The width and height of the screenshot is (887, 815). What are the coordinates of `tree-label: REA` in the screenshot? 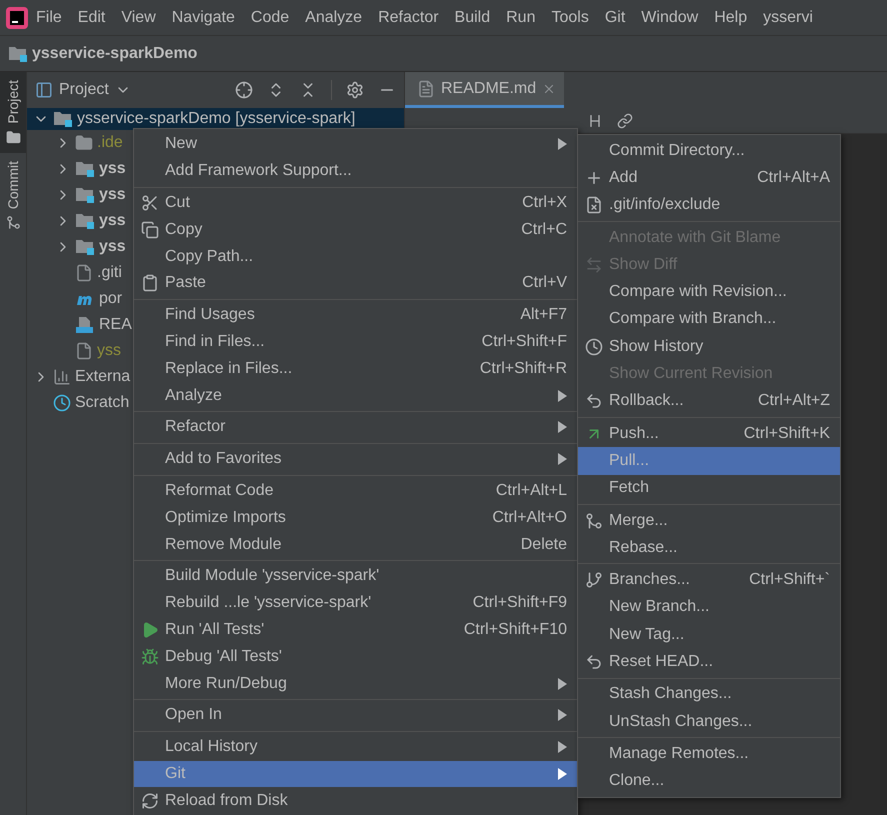 It's located at (115, 325).